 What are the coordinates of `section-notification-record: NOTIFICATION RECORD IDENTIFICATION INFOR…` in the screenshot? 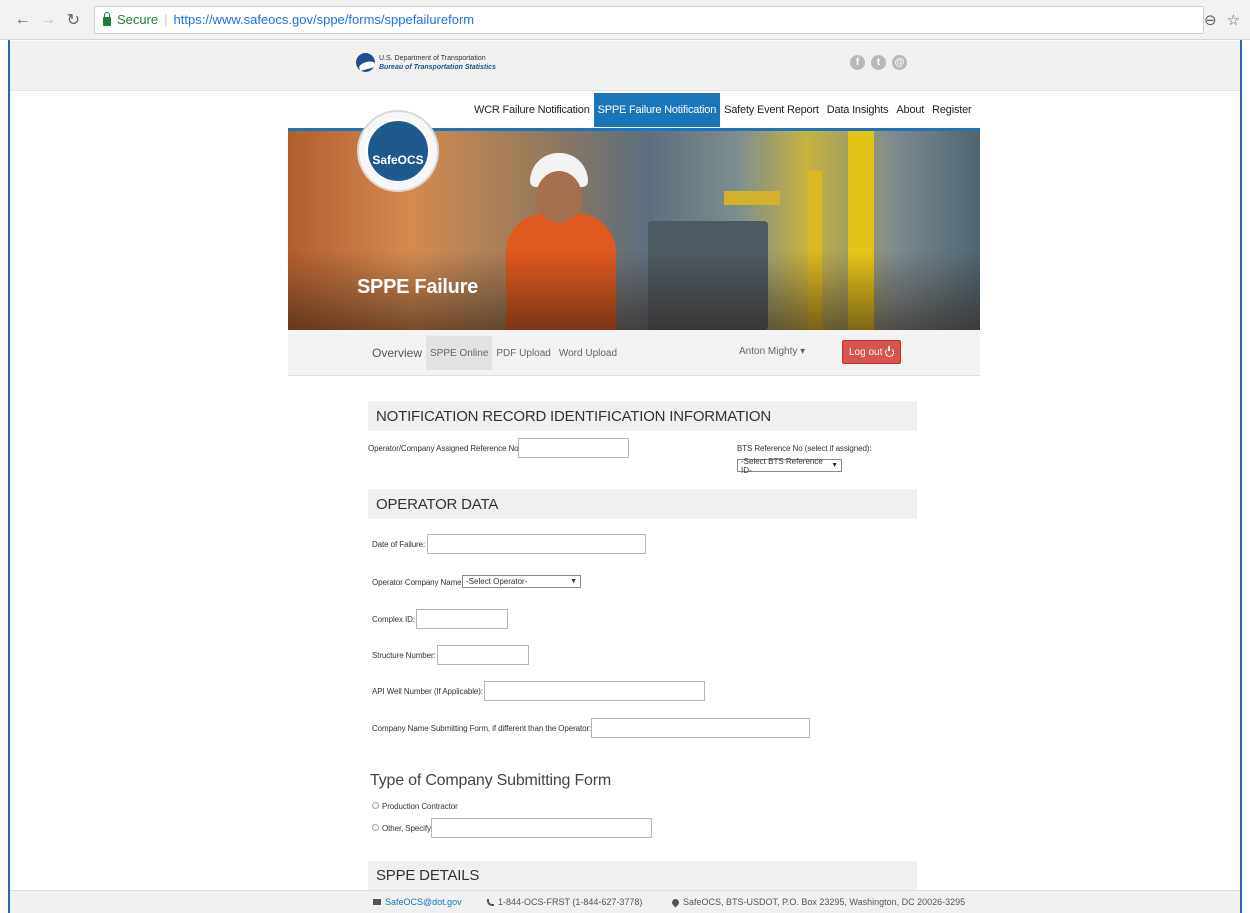 It's located at (642, 416).